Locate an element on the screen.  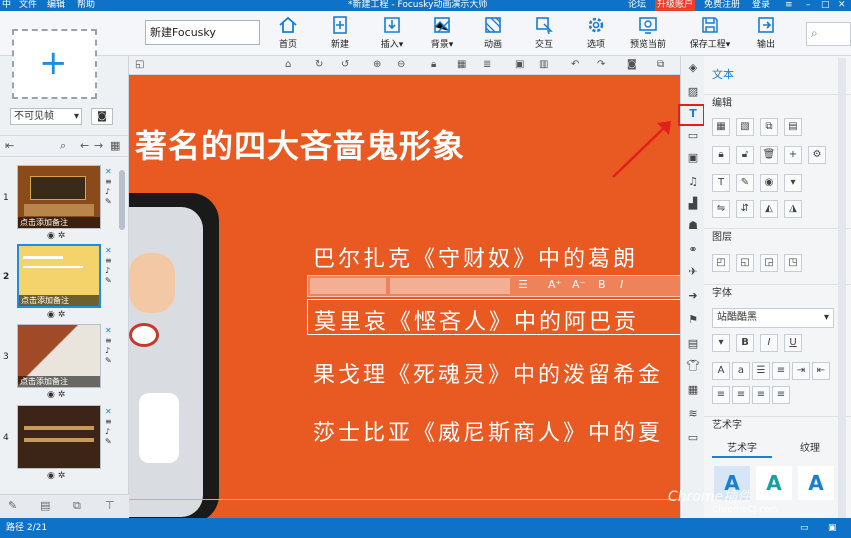
send-back-icon: ◳ is located at coordinates (793, 263).